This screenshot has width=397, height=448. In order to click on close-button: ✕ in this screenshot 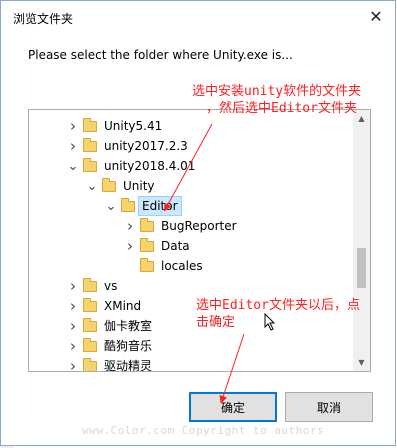, I will do `click(376, 16)`.